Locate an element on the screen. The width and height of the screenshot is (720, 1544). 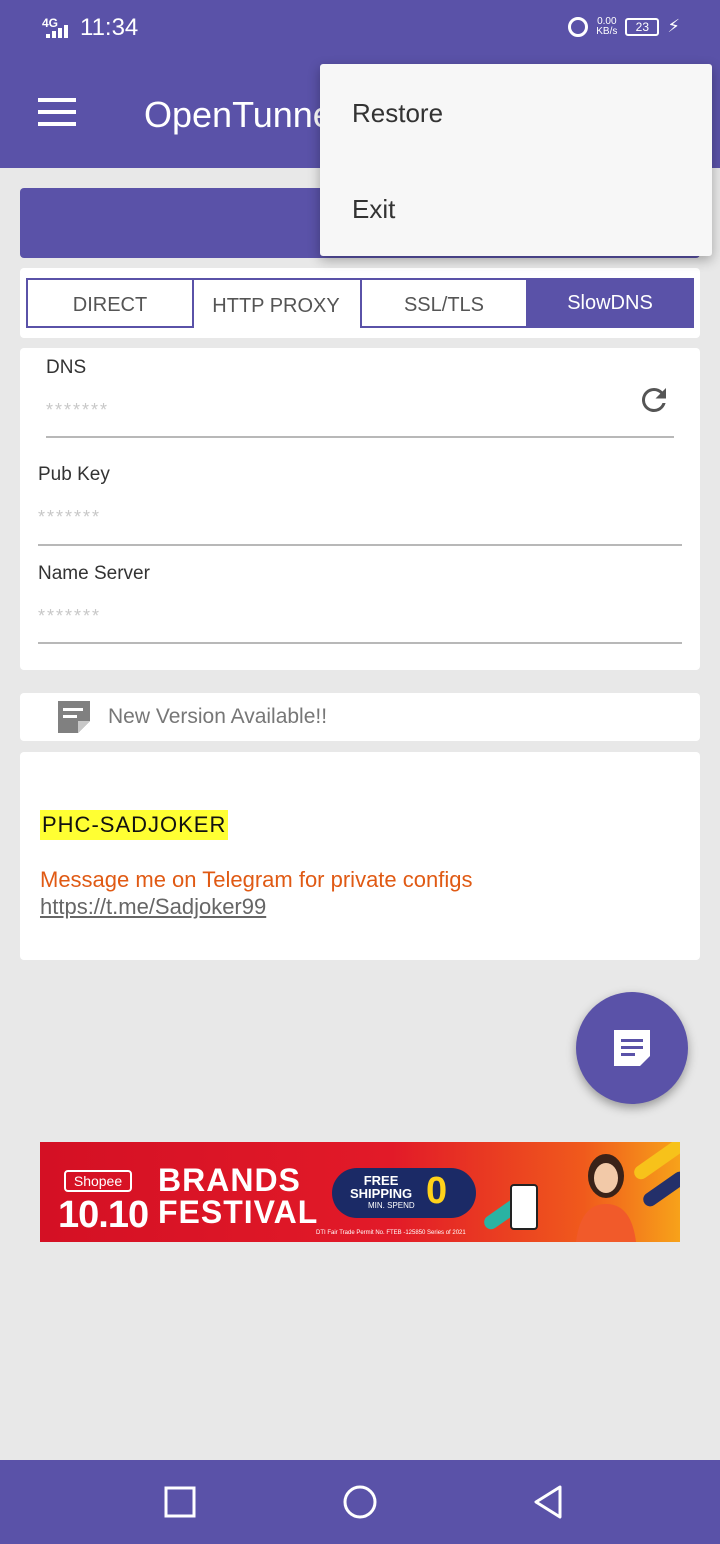
document-icon is located at coordinates (632, 1048).